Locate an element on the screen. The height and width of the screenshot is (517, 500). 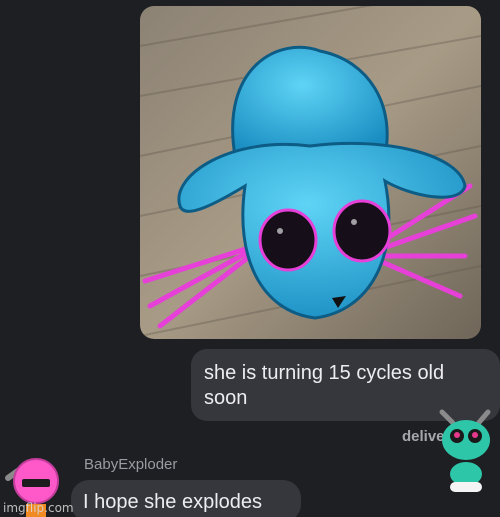
outgoing-message-text: she is turning 15 cycles old soon is located at coordinates (324, 385).